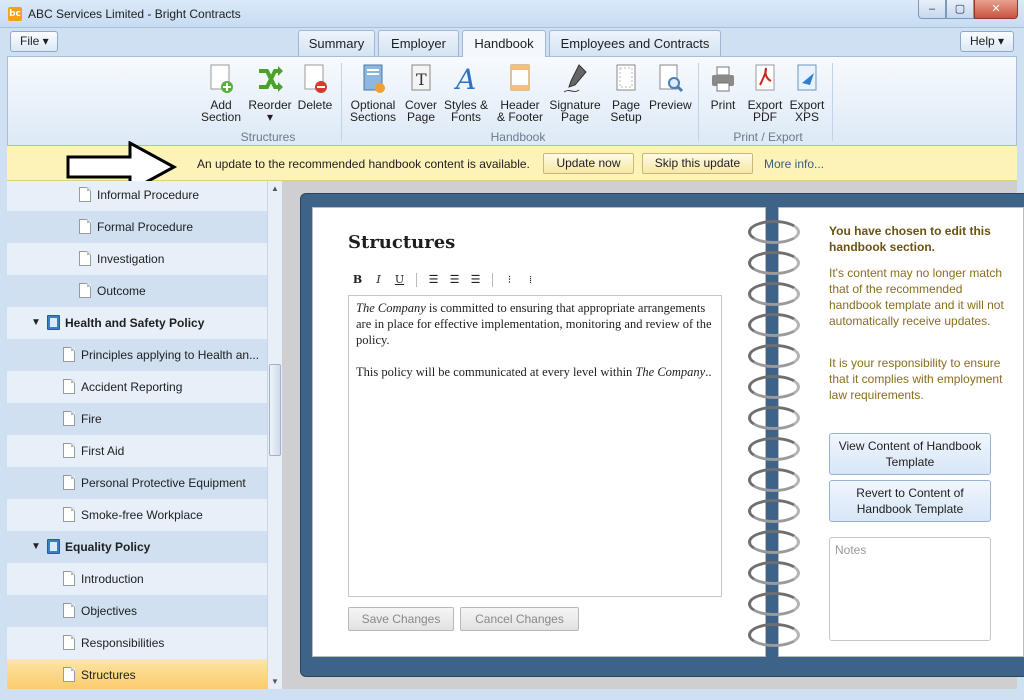 Image resolution: width=1024 pixels, height=700 pixels. I want to click on scroll-up-icon: ▲, so click(275, 188).